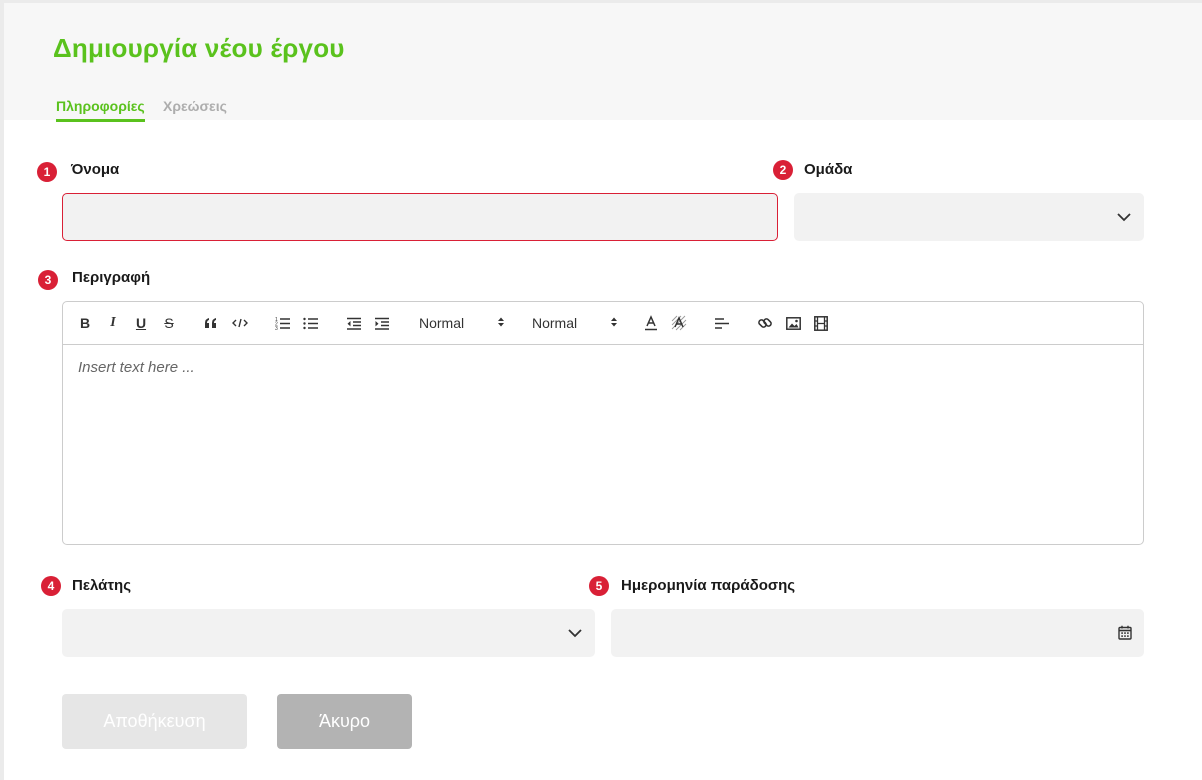 This screenshot has width=1202, height=780. What do you see at coordinates (199, 48) in the screenshot?
I see `page-title: Δημιουργία νέου έργου` at bounding box center [199, 48].